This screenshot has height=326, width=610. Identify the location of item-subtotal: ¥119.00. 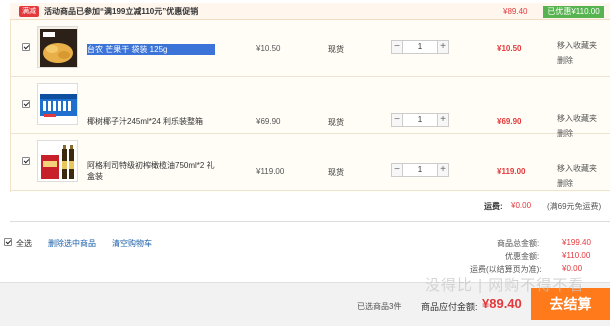
(511, 171).